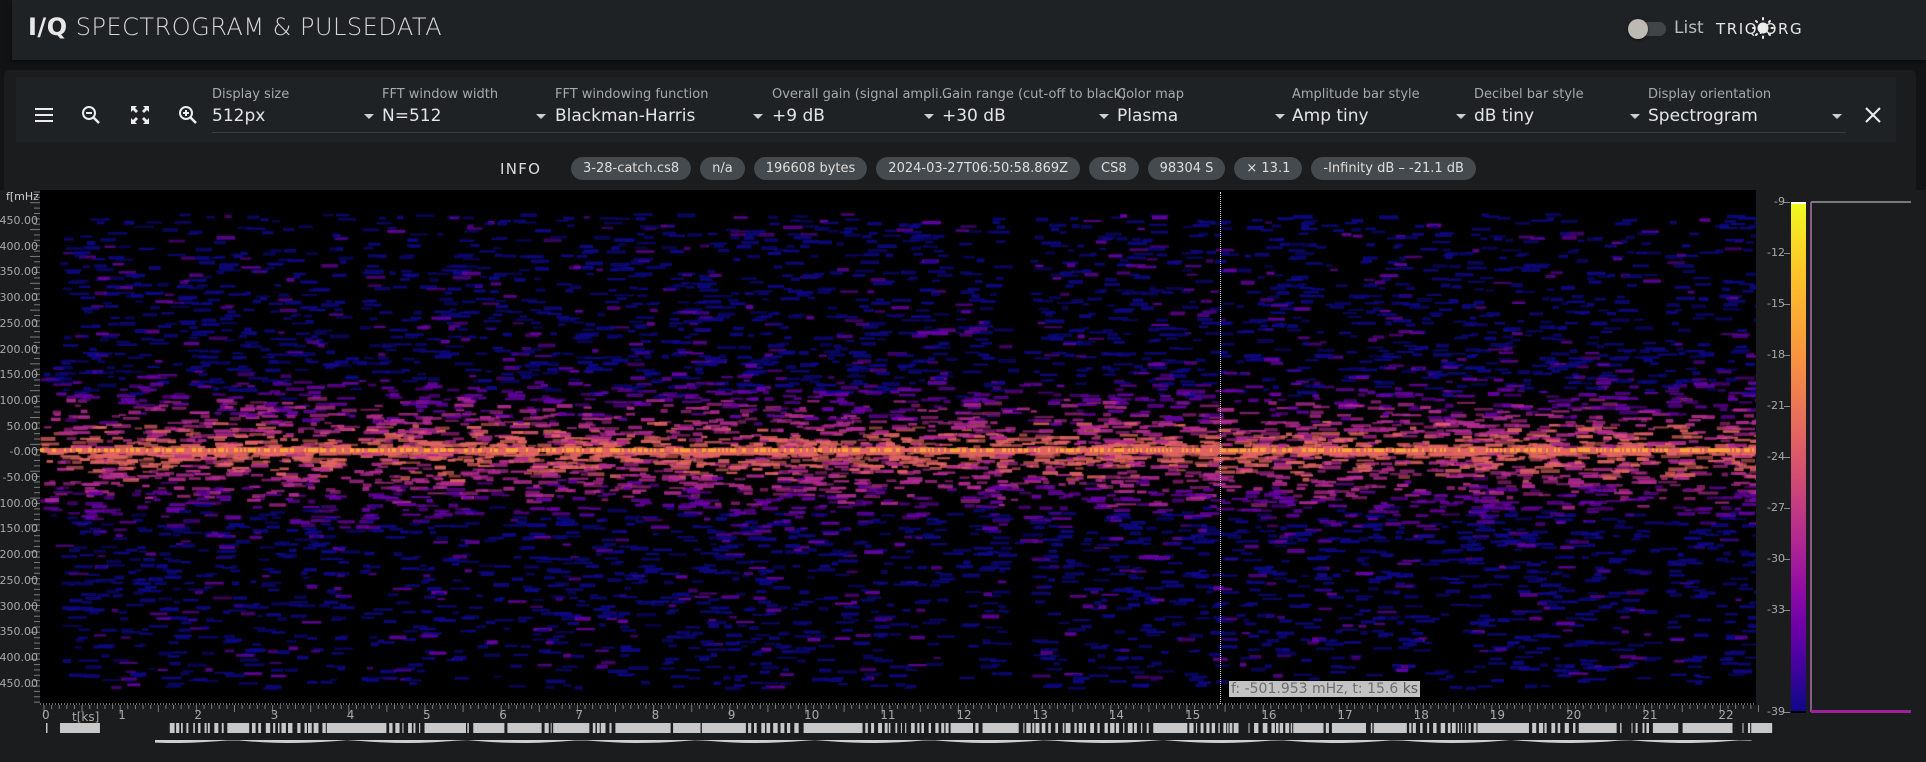  I want to click on y-tick-label: 300.00, so click(19, 298).